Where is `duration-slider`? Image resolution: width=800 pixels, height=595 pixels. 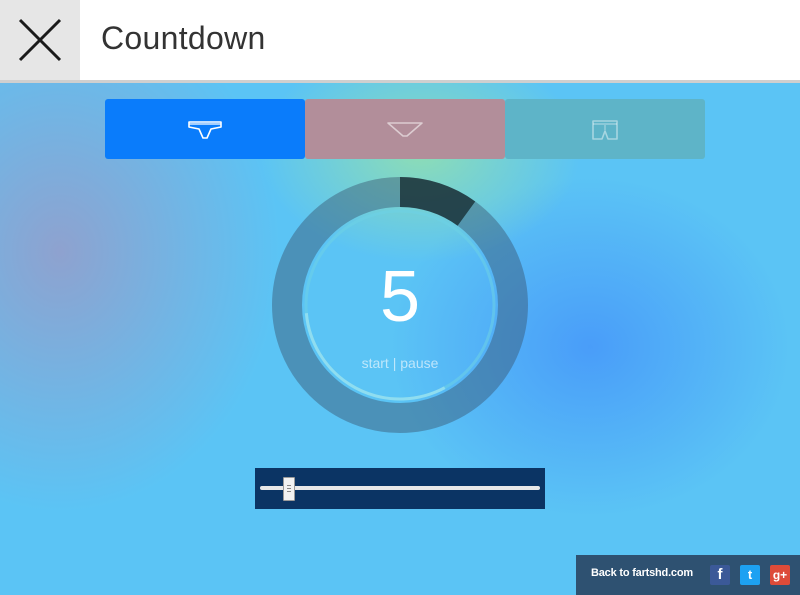
duration-slider is located at coordinates (400, 488).